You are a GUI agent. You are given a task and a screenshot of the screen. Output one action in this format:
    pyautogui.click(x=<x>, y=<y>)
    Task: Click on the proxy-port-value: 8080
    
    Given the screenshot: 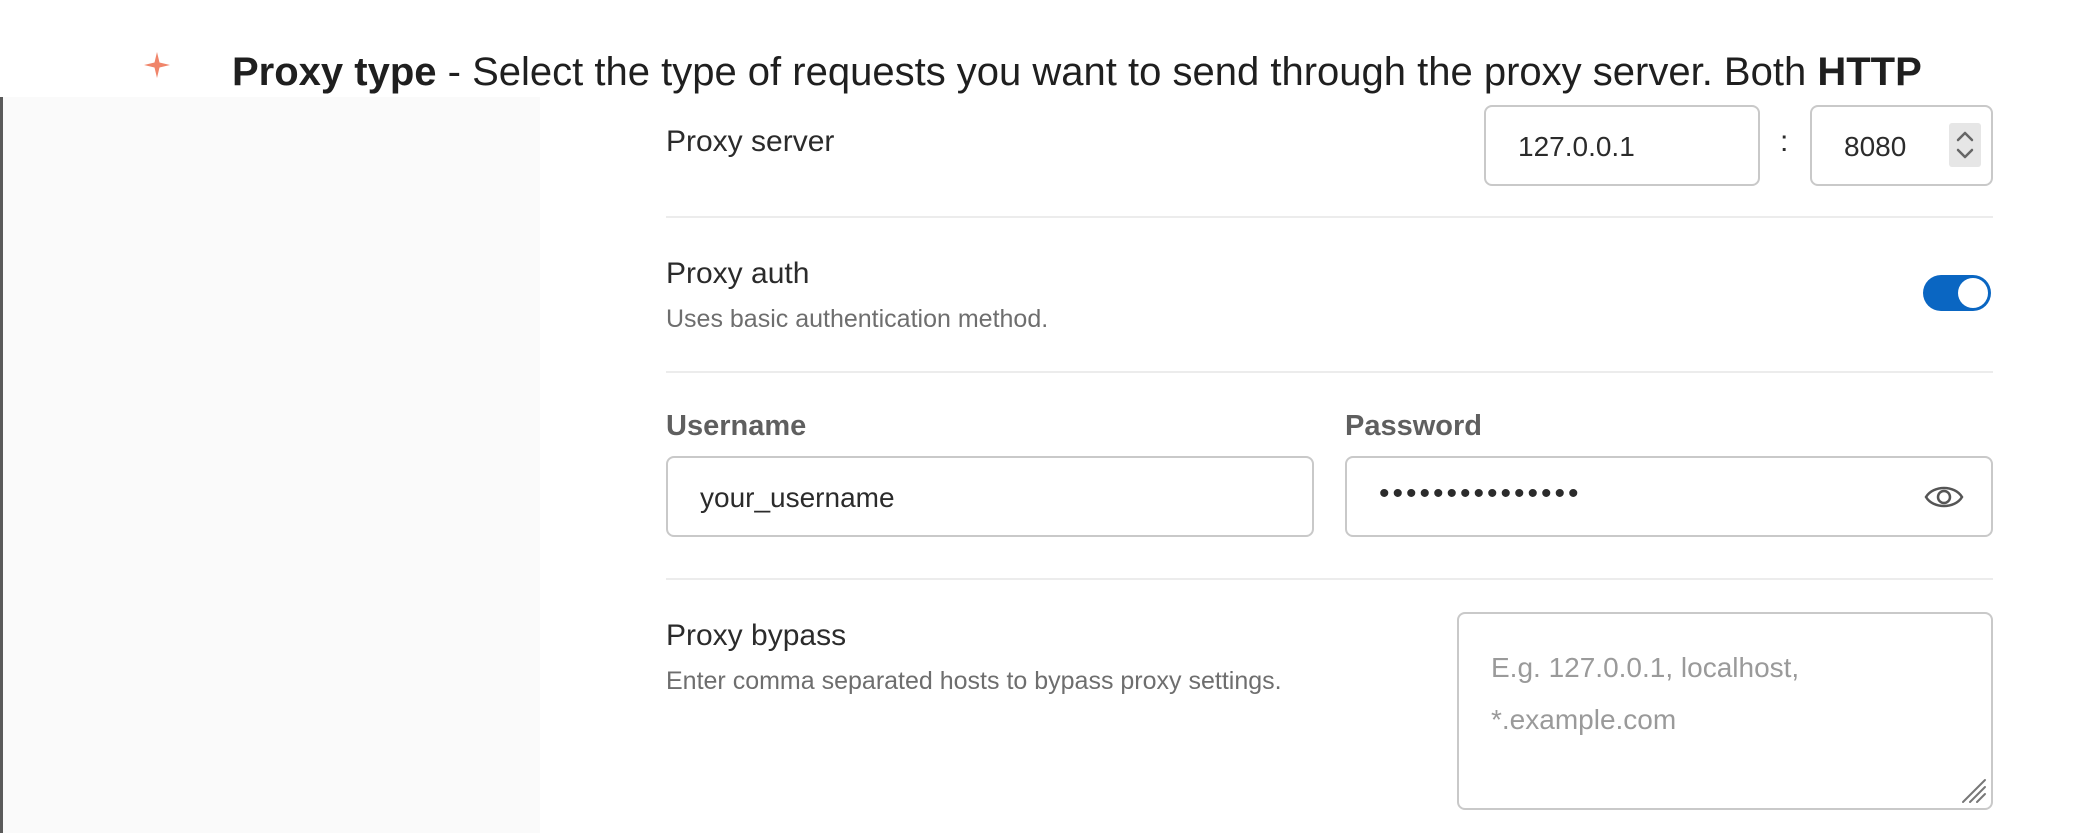 What is the action you would take?
    pyautogui.click(x=1875, y=146)
    